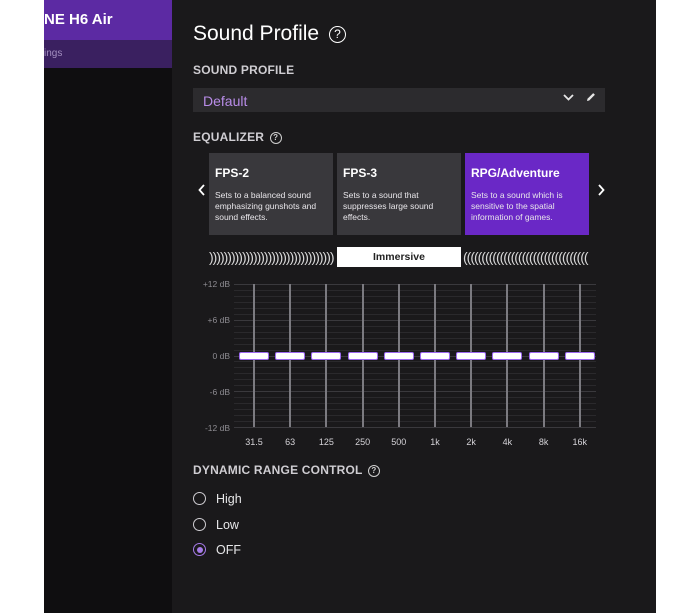 This screenshot has width=700, height=613. I want to click on freq-label: 1k, so click(435, 442).